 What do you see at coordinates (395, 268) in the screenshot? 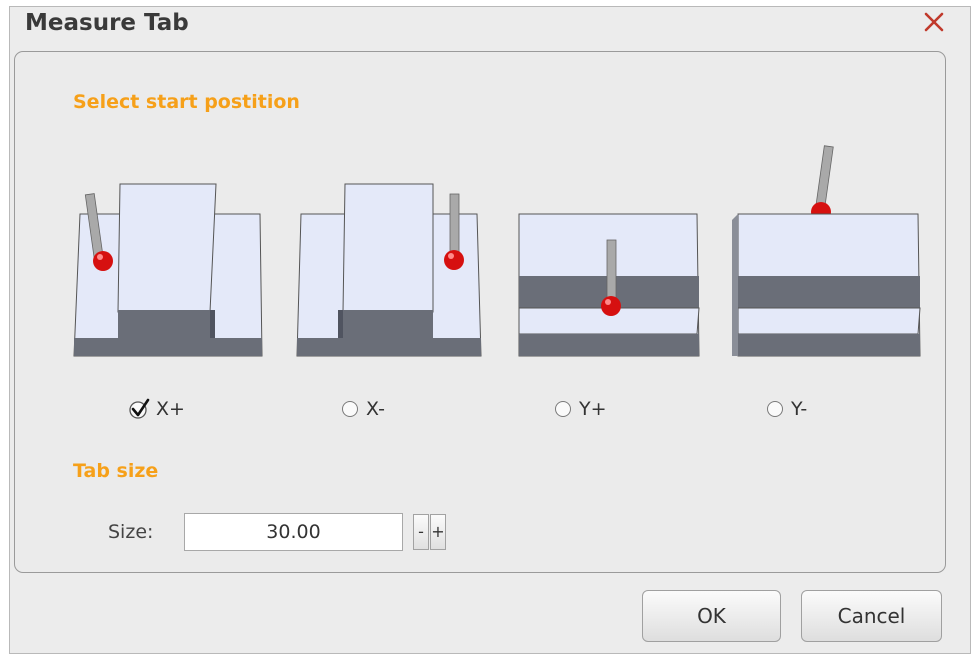
I see `illustration-x-minus` at bounding box center [395, 268].